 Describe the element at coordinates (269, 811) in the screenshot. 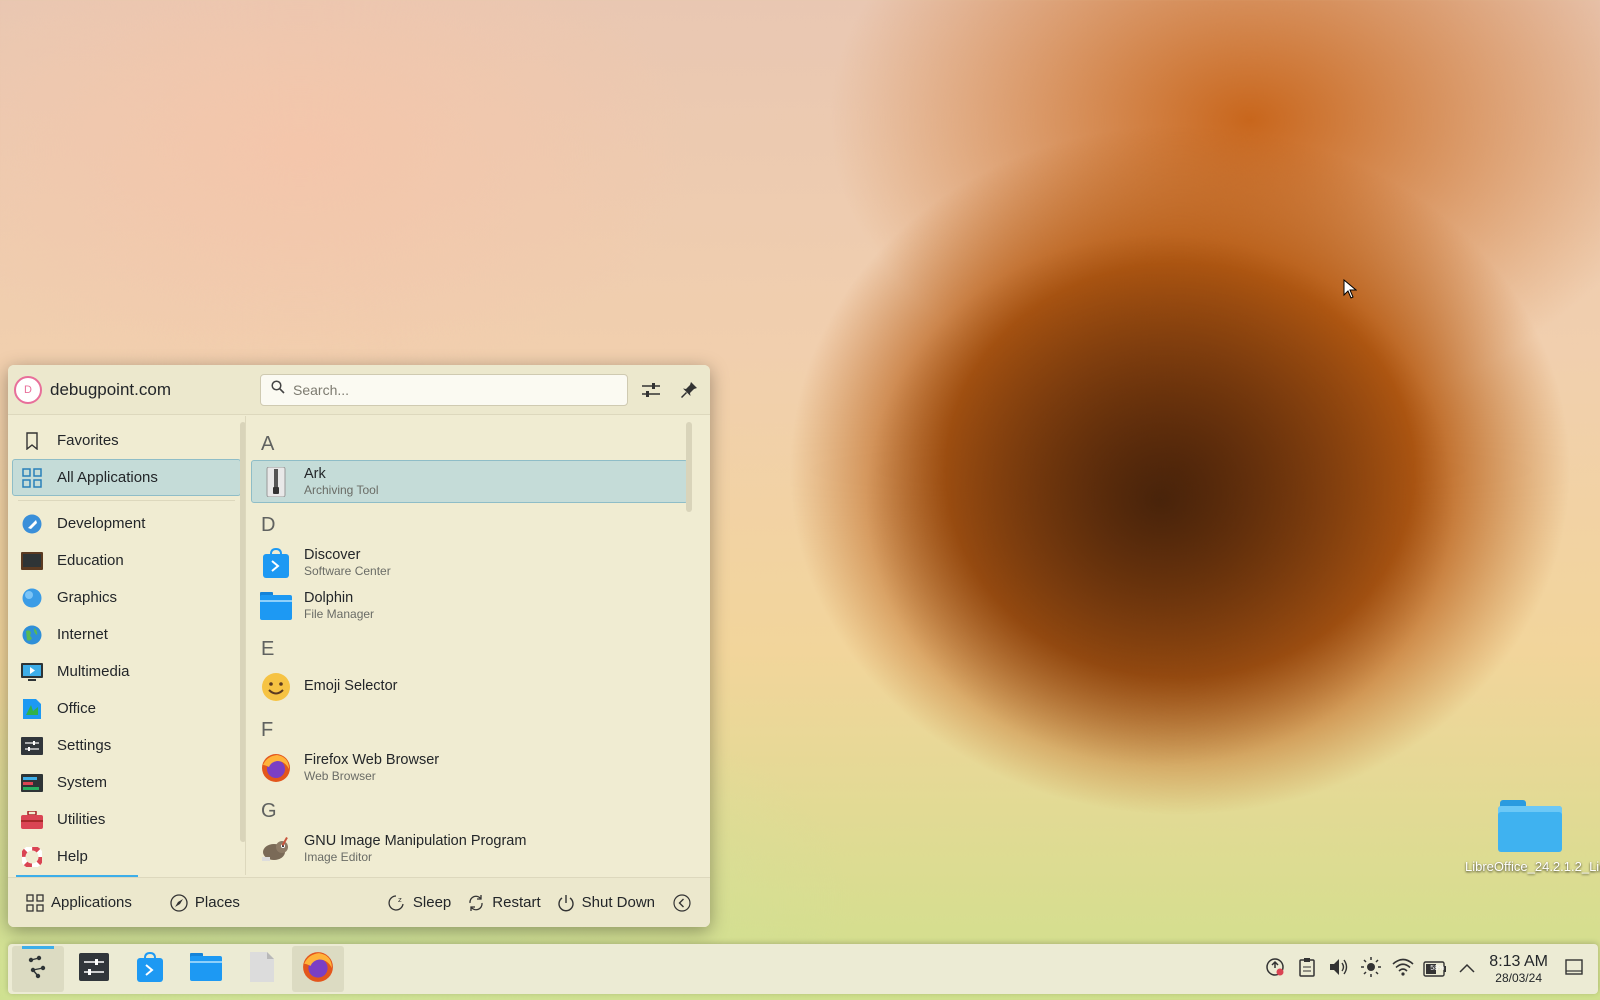

I see `section-letter: G` at that location.